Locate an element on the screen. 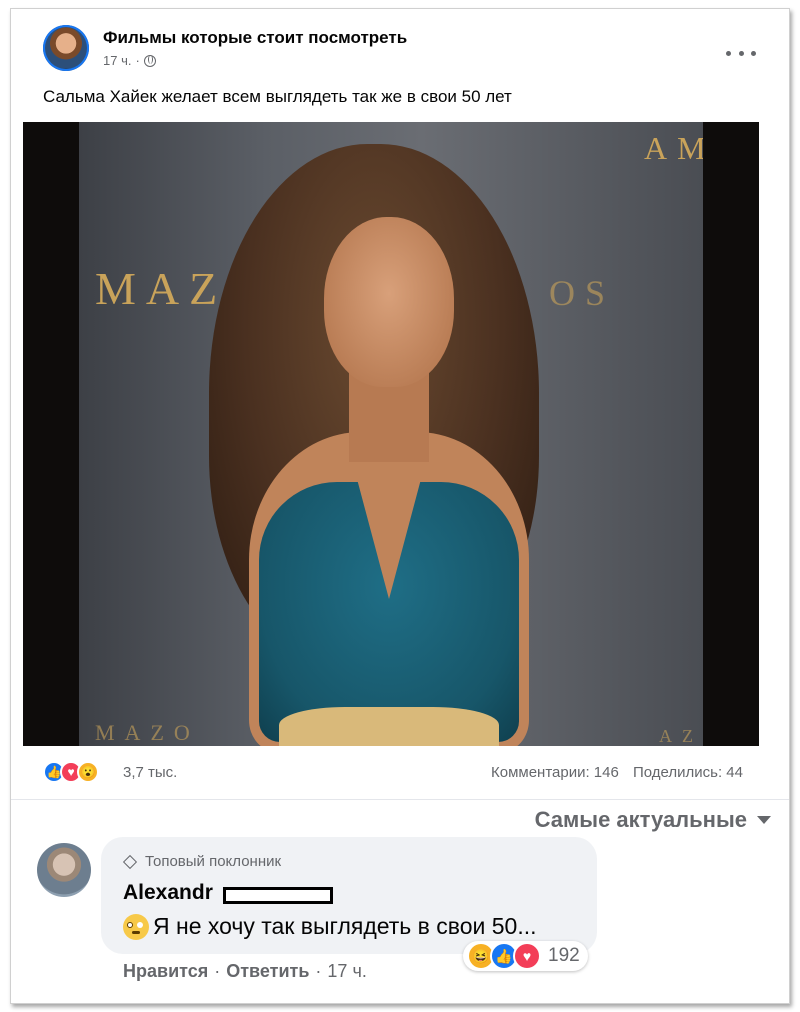  figure-skirt is located at coordinates (389, 726).